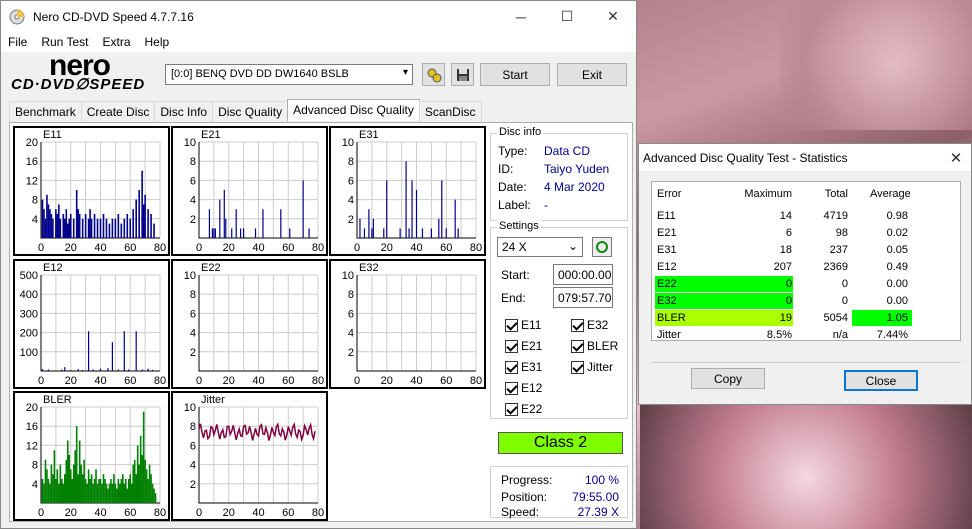  What do you see at coordinates (29, 334) in the screenshot?
I see `y-tick-label: 200` at bounding box center [29, 334].